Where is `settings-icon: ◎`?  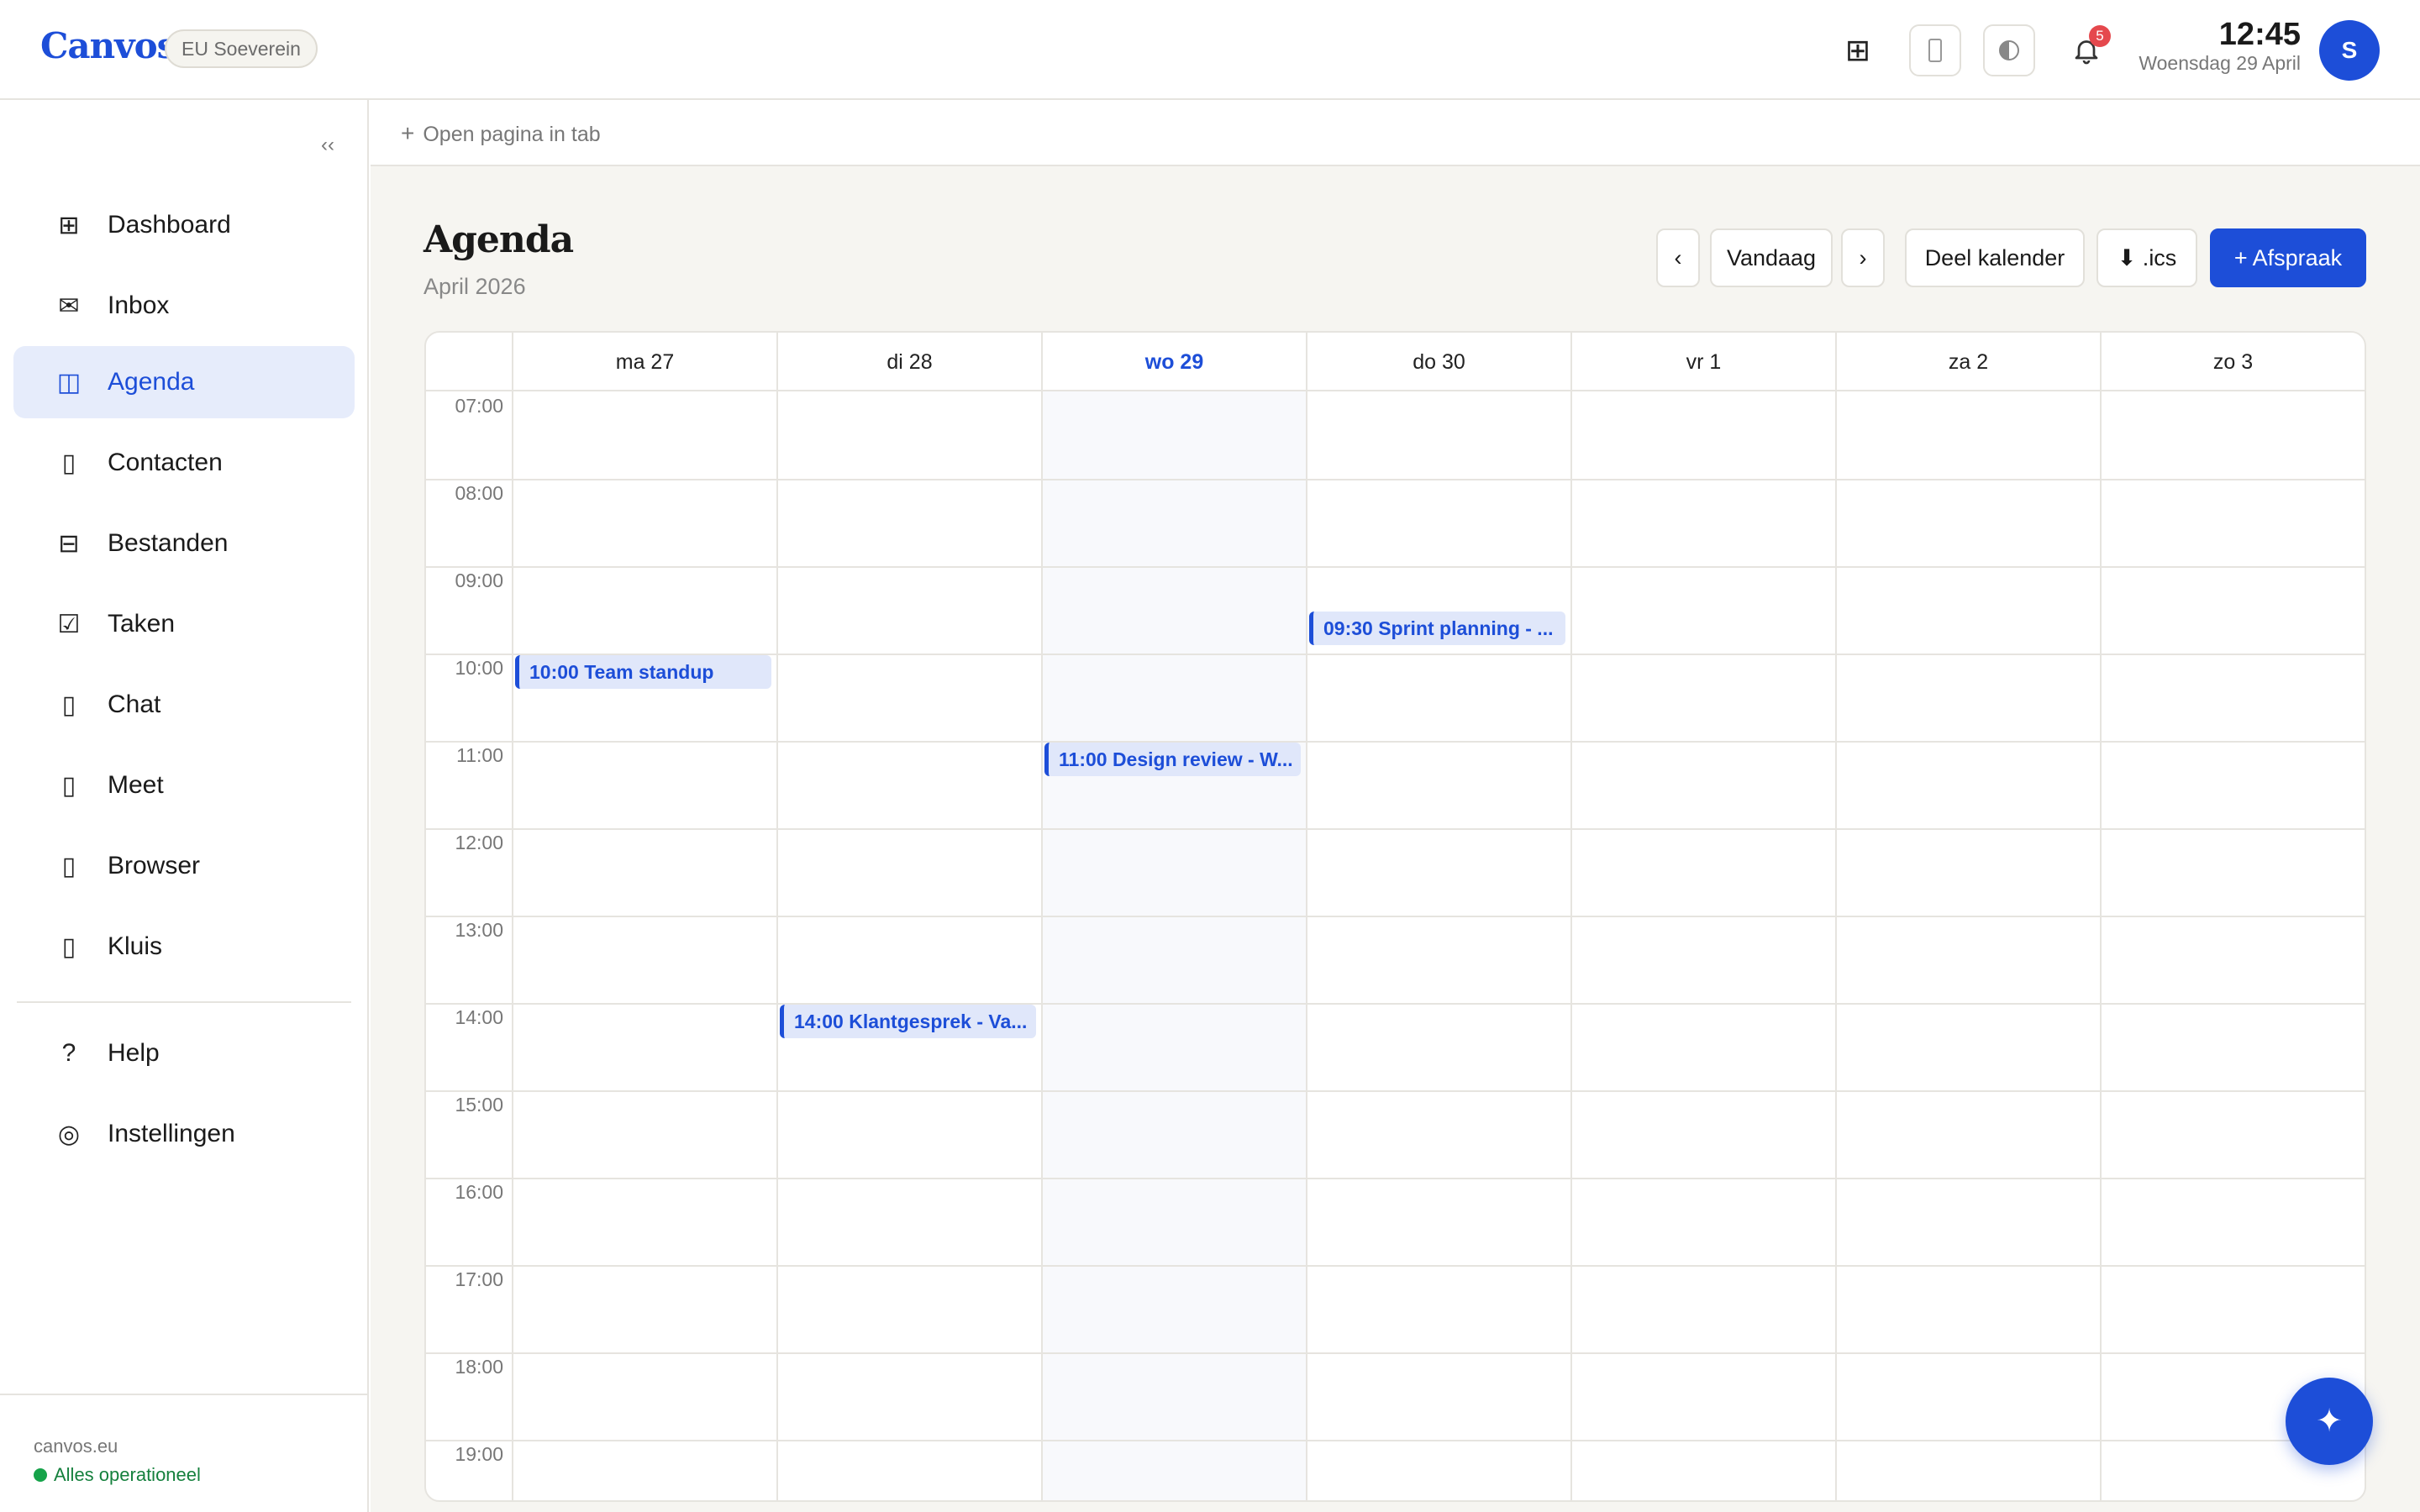
settings-icon: ◎ is located at coordinates (69, 1134).